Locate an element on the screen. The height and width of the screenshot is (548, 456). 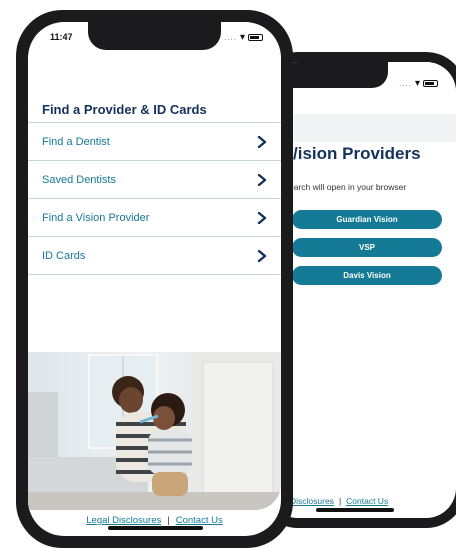
menu-item-find-dentist: Find a Dentist is located at coordinates (154, 142).